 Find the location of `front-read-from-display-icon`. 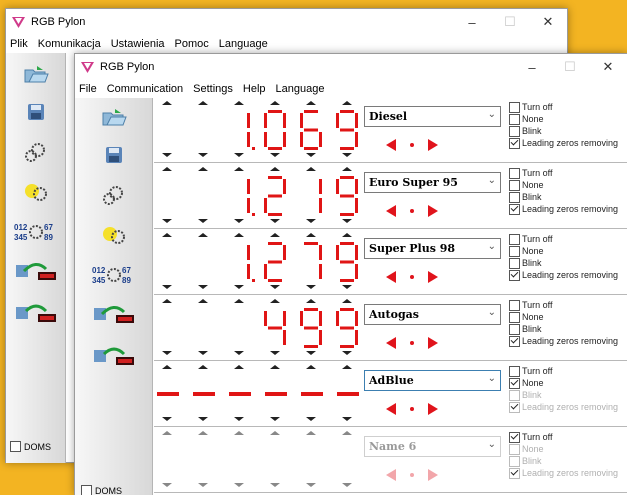

front-read-from-display-icon is located at coordinates (113, 357).